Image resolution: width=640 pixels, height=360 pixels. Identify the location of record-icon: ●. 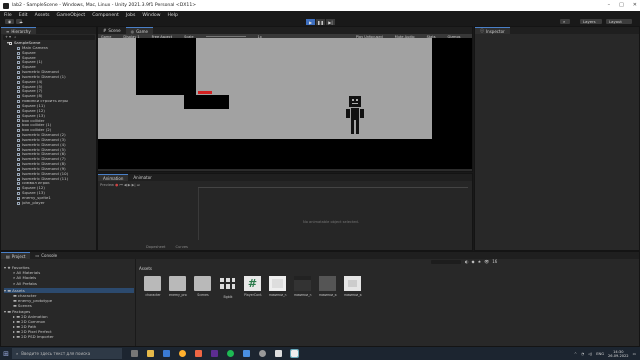
(116, 185).